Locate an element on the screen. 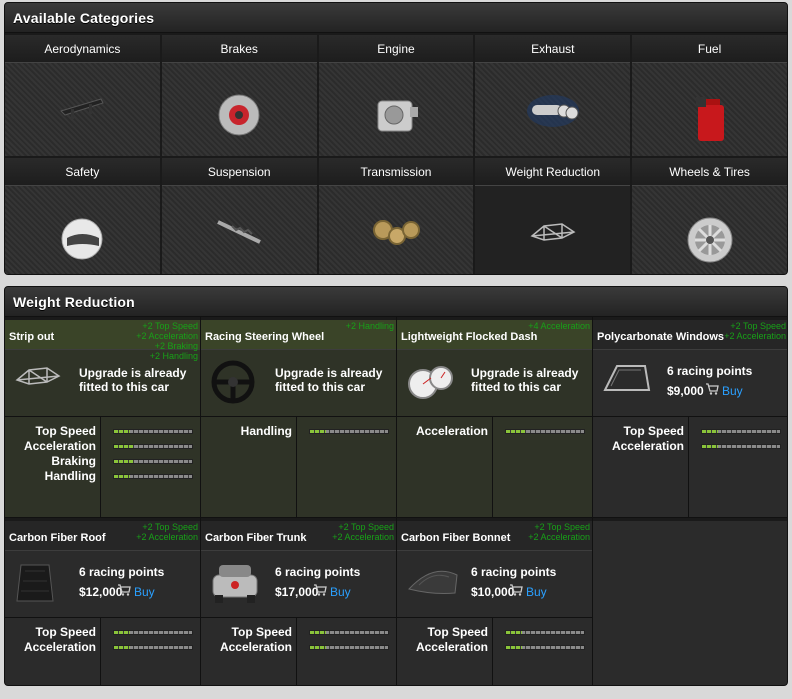  upgrade-price: $17,000 is located at coordinates (297, 592).